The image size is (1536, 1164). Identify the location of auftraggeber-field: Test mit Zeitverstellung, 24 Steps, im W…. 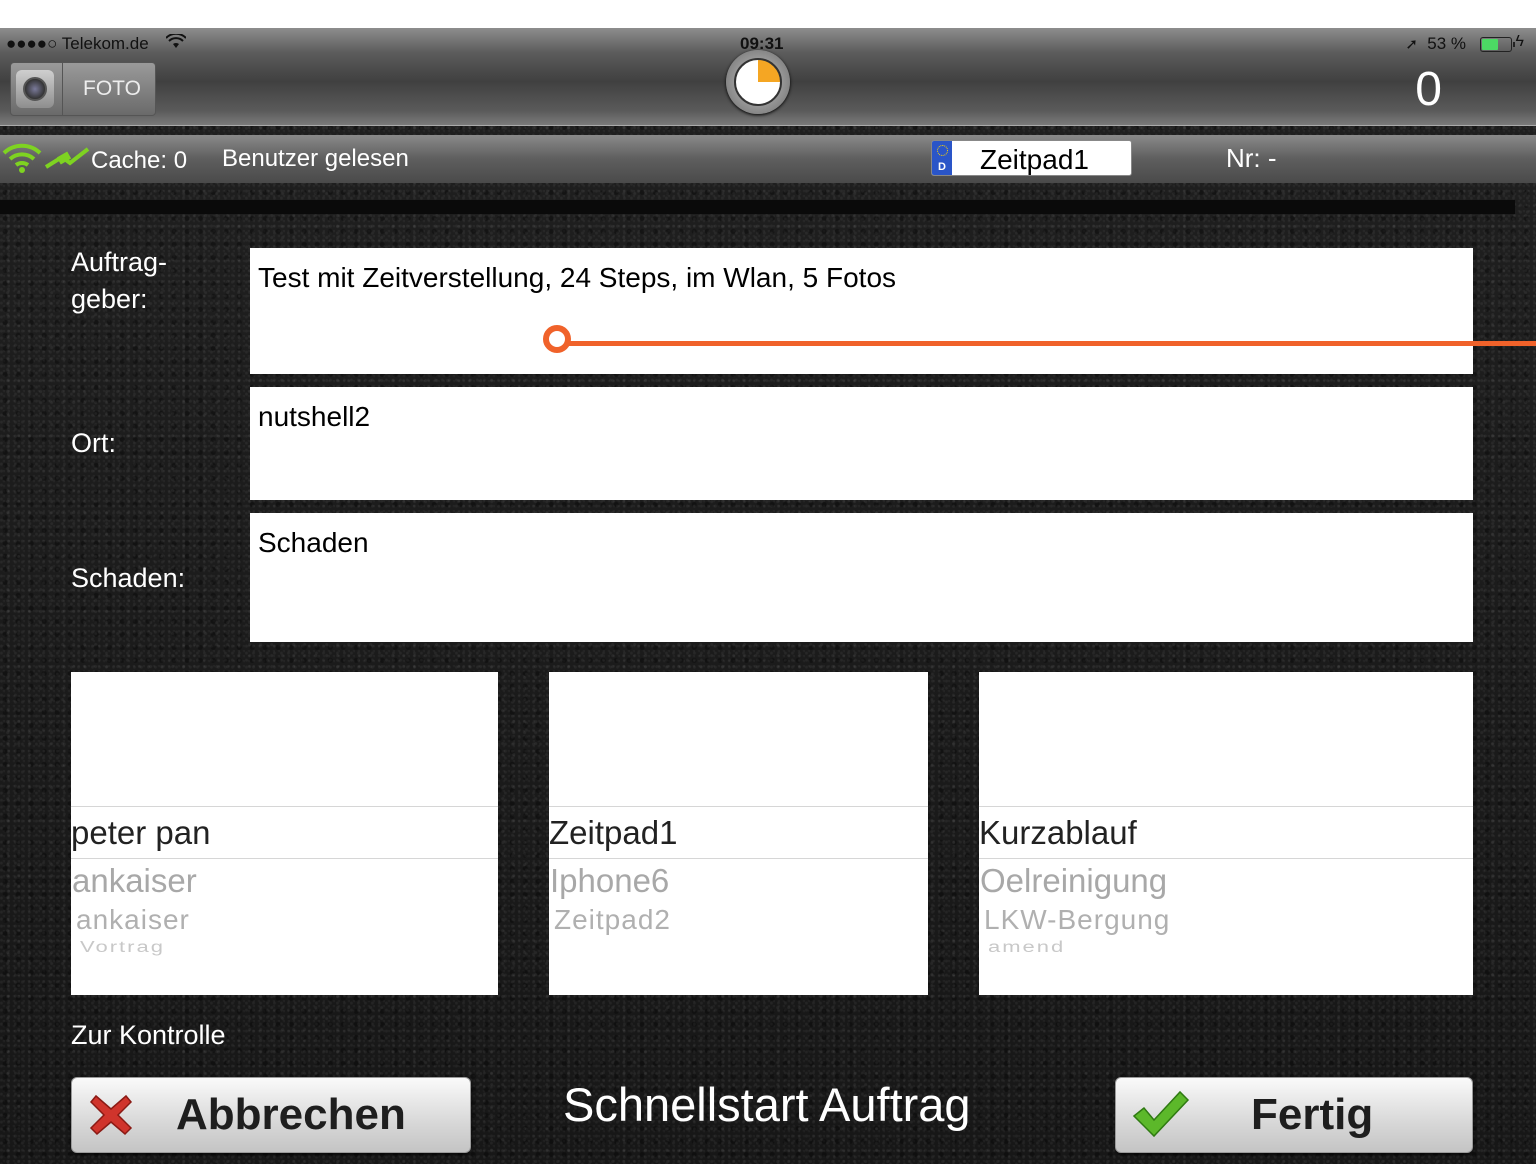
(861, 311).